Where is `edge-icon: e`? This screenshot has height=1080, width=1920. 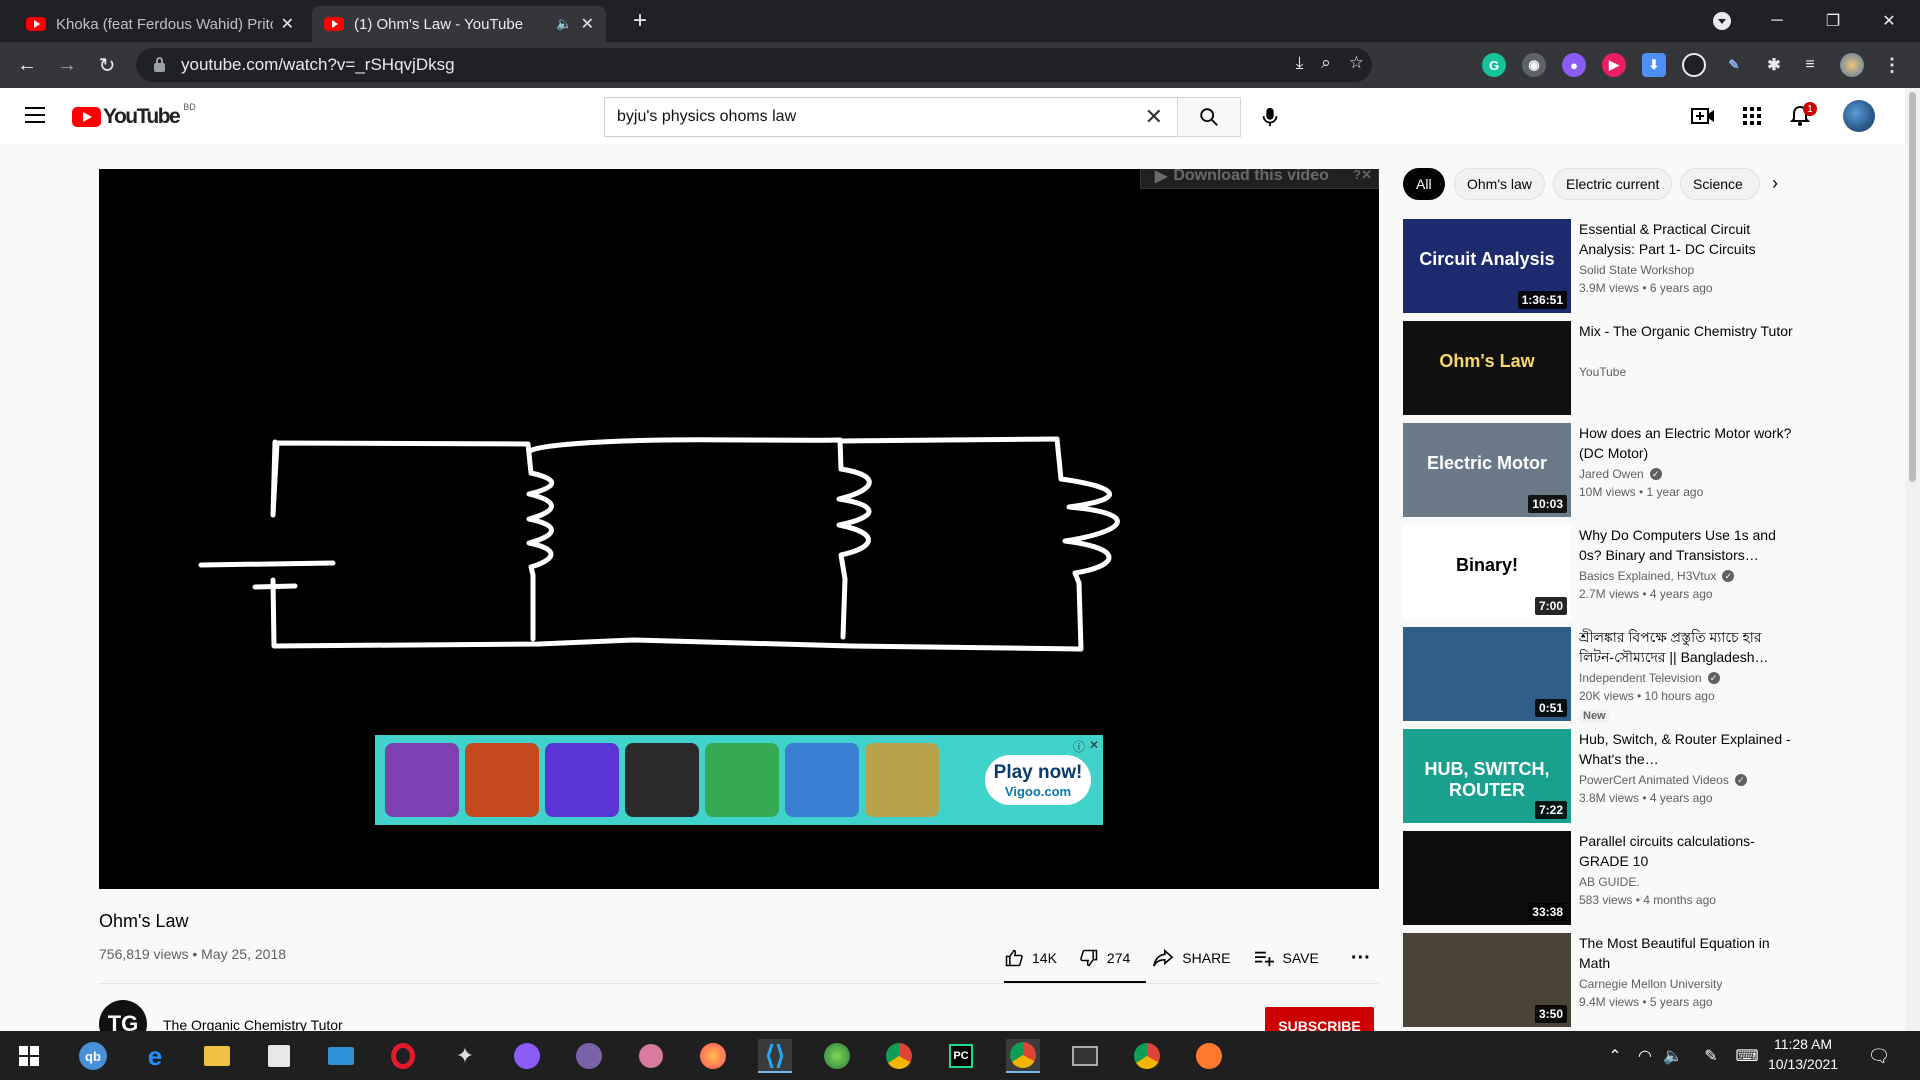 edge-icon: e is located at coordinates (155, 1056).